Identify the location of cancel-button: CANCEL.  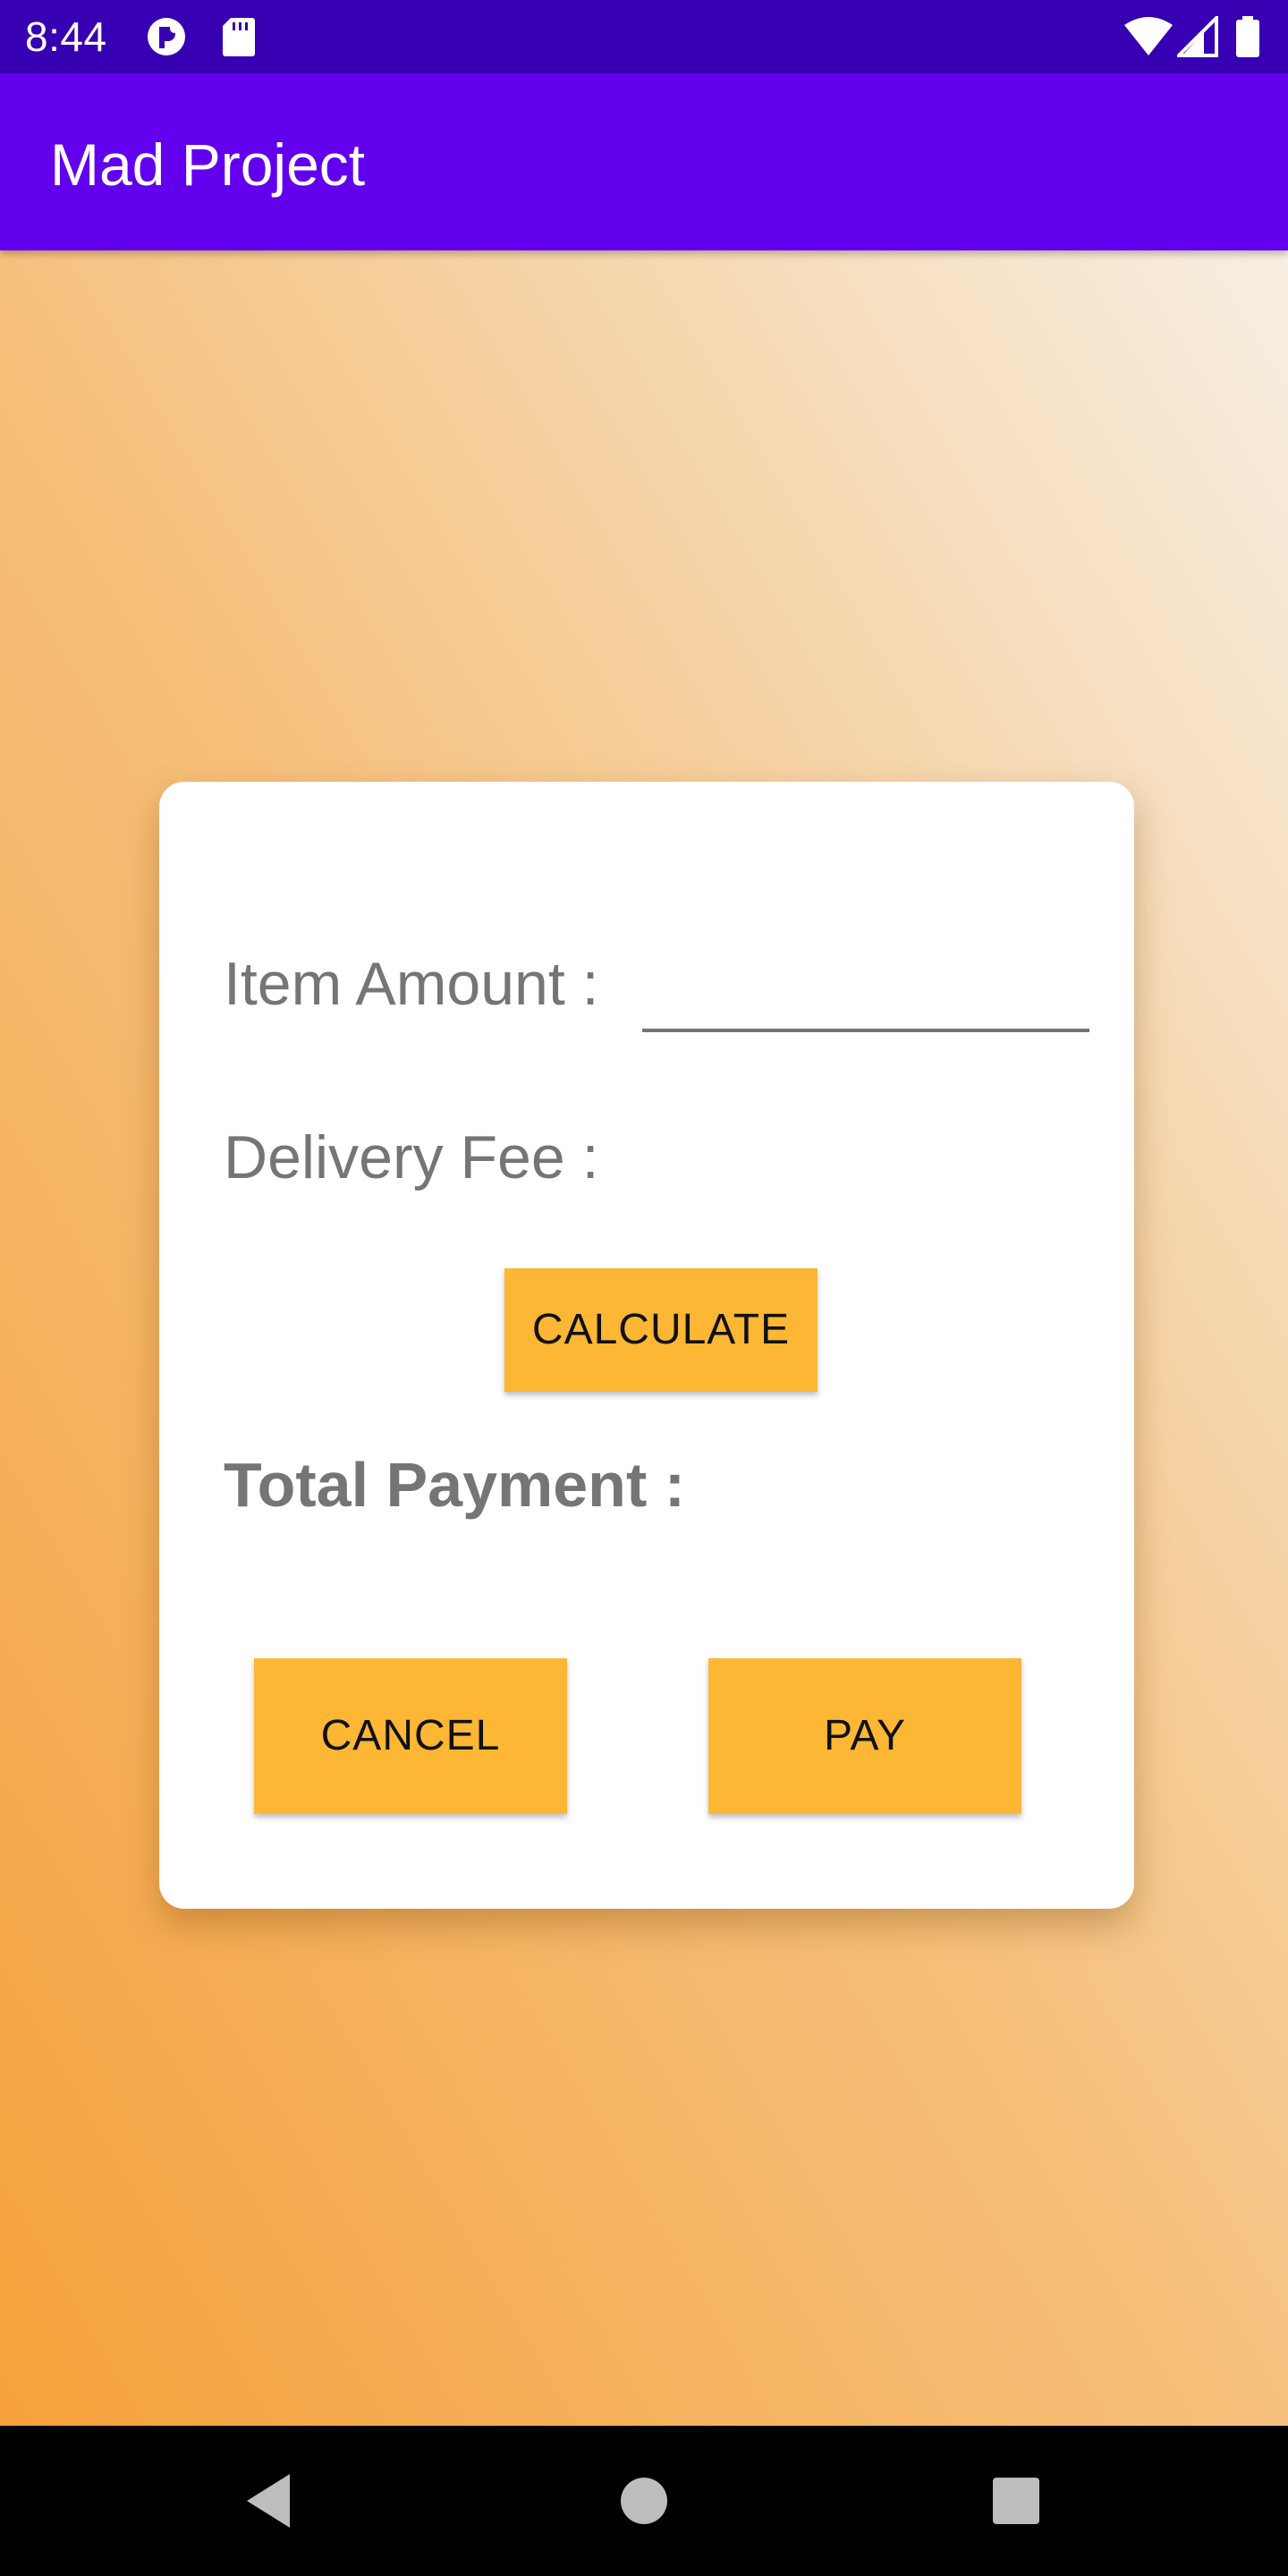
(410, 1736).